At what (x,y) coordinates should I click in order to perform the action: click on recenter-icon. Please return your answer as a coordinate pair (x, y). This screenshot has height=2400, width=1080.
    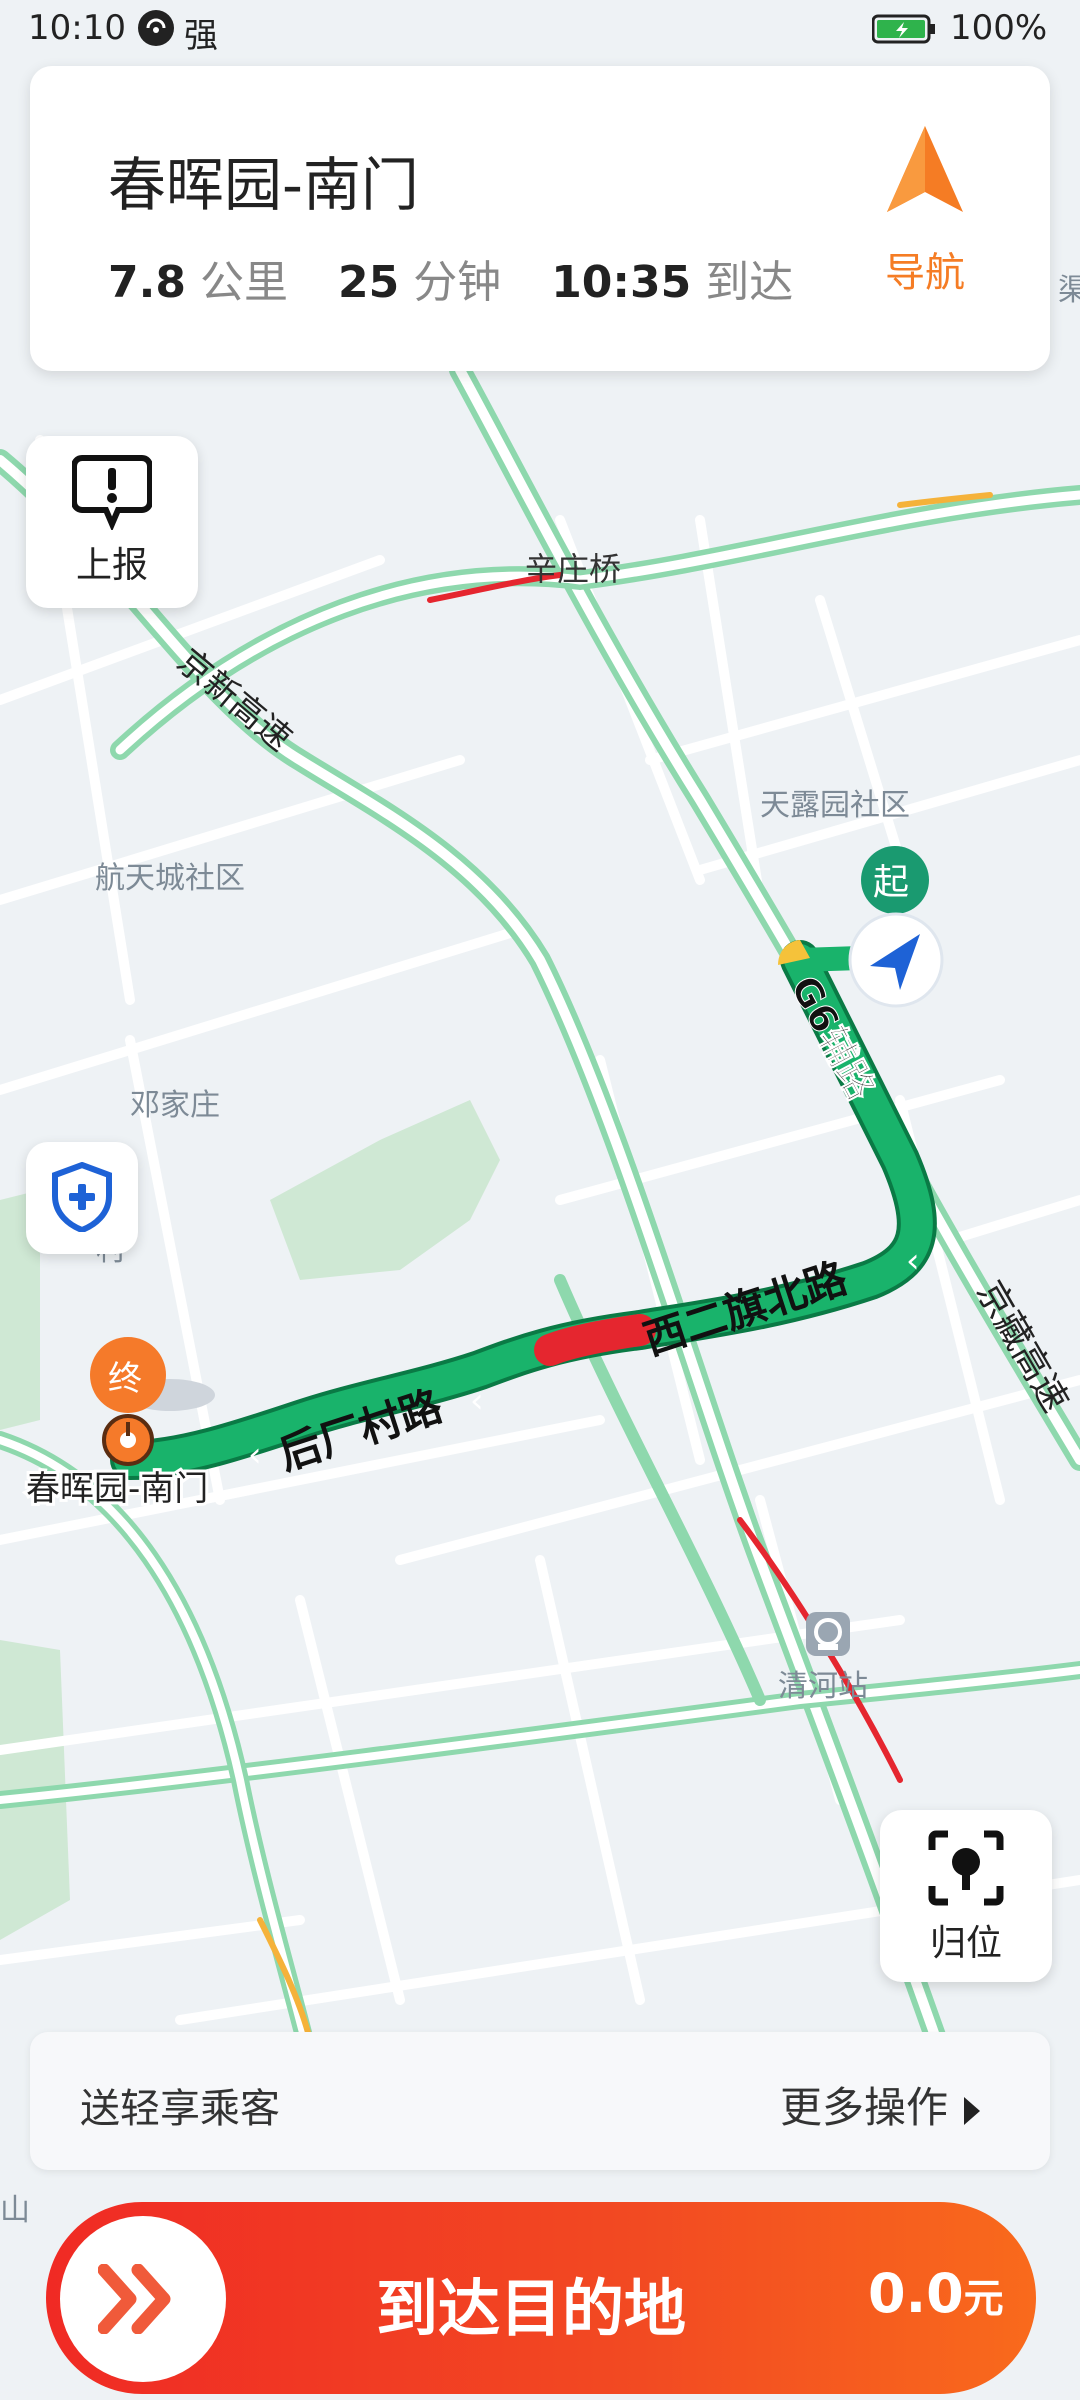
    Looking at the image, I should click on (966, 1868).